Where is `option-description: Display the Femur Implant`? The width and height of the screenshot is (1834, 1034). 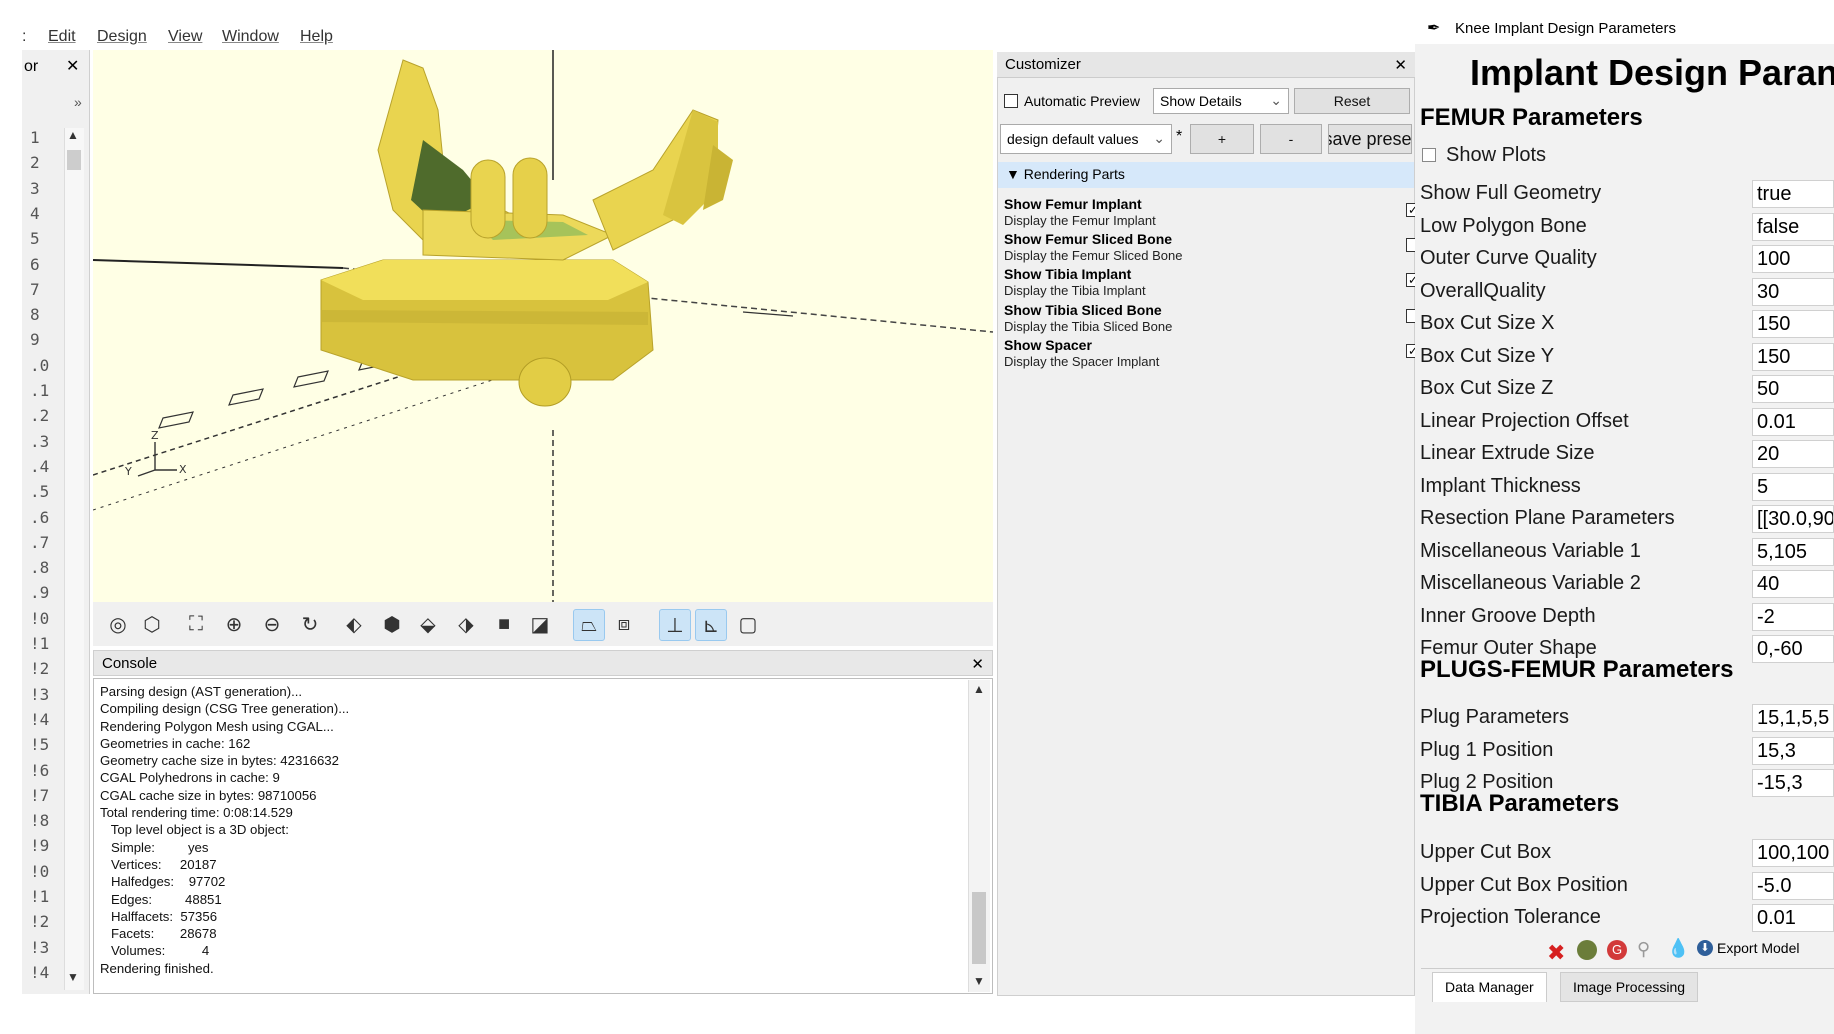 option-description: Display the Femur Implant is located at coordinates (1080, 220).